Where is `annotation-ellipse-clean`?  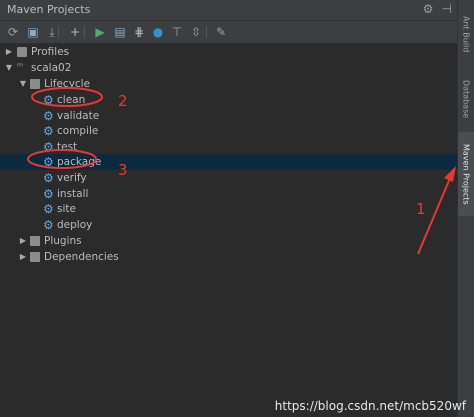
annotation-ellipse-clean is located at coordinates (67, 97).